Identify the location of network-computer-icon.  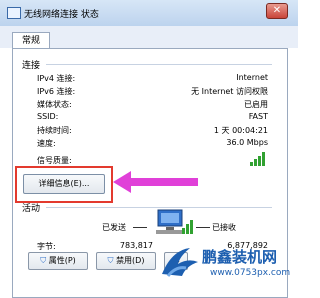
(174, 221).